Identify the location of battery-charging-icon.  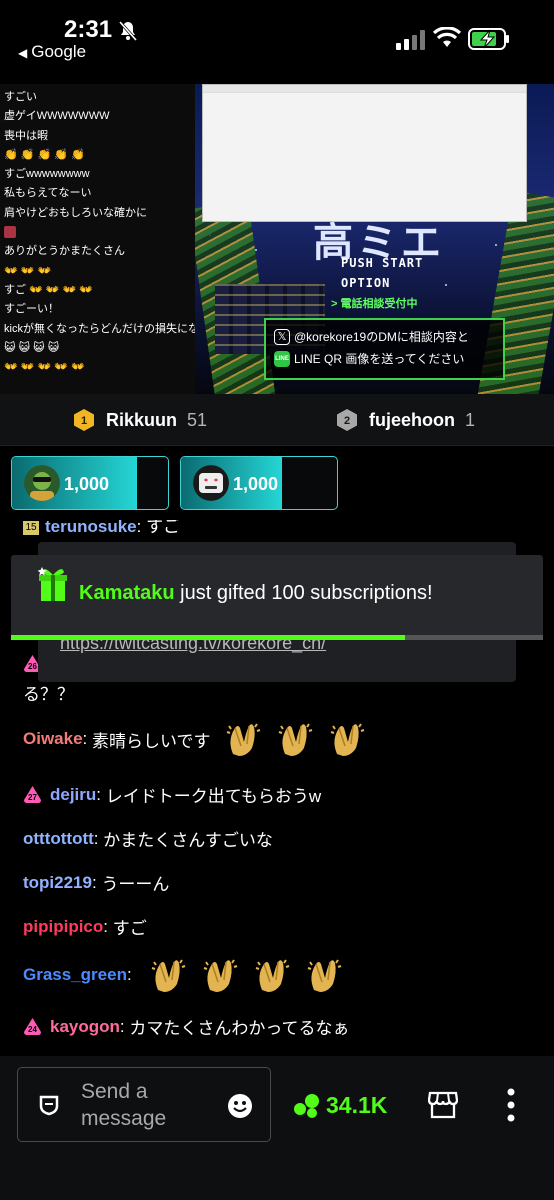
(488, 39).